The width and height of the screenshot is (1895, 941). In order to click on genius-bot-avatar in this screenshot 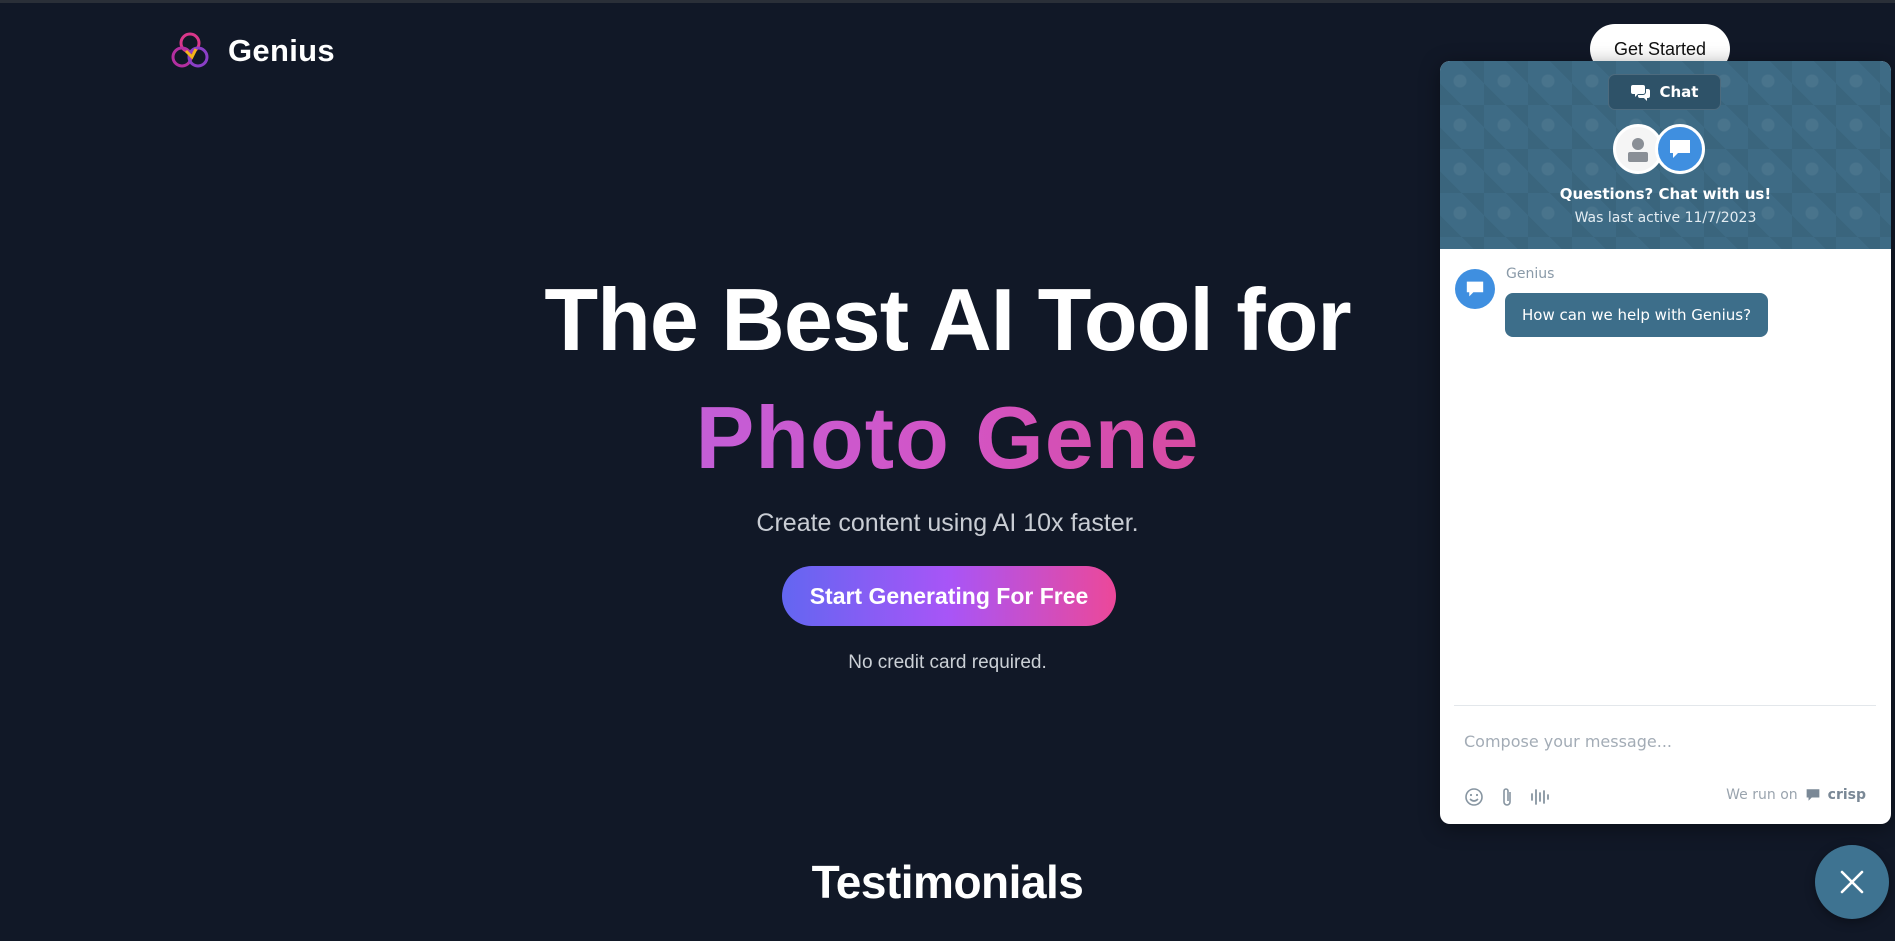, I will do `click(1680, 149)`.